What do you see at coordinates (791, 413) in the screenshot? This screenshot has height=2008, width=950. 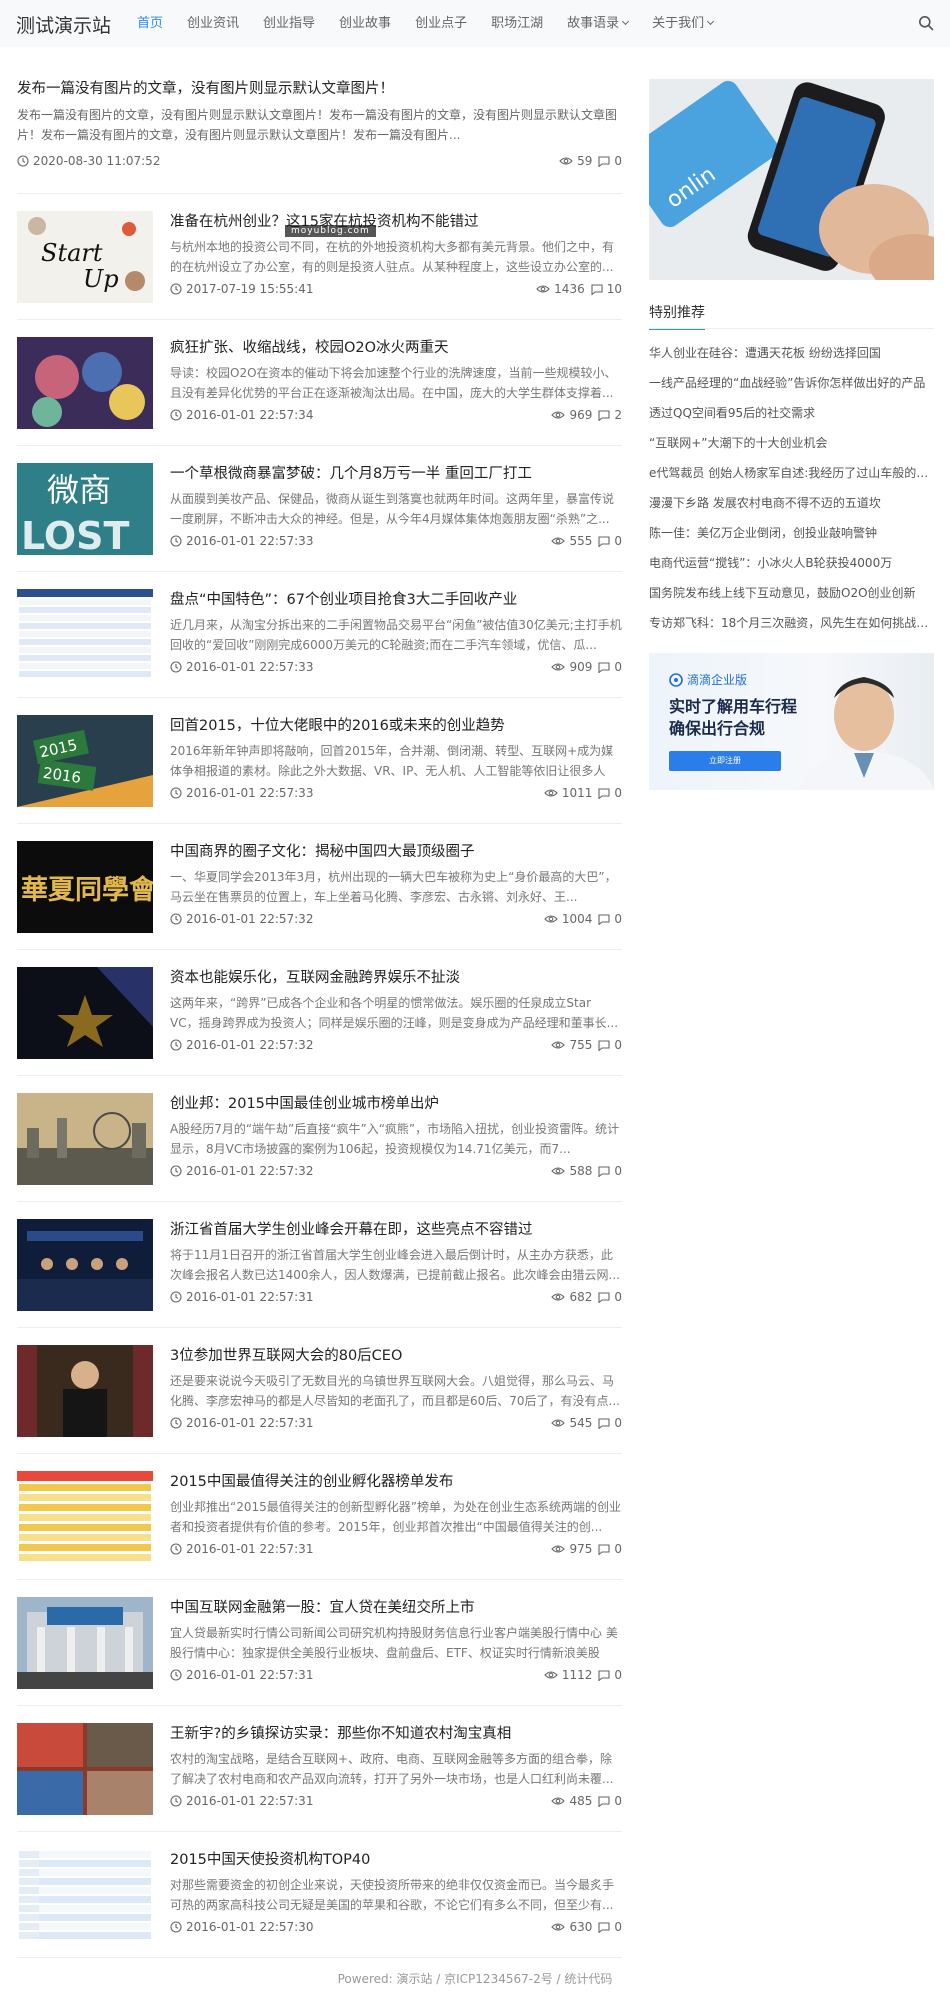 I see `recommended-link: 透过QQ空间看95后的社交需求` at bounding box center [791, 413].